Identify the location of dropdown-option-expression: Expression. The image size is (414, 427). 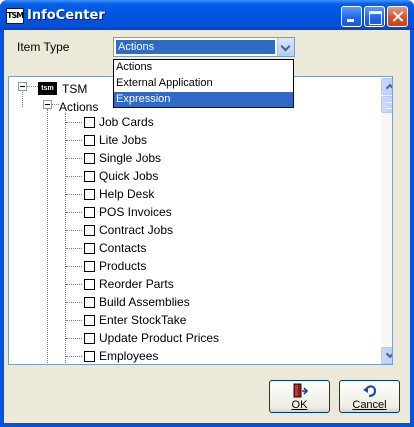
(203, 99).